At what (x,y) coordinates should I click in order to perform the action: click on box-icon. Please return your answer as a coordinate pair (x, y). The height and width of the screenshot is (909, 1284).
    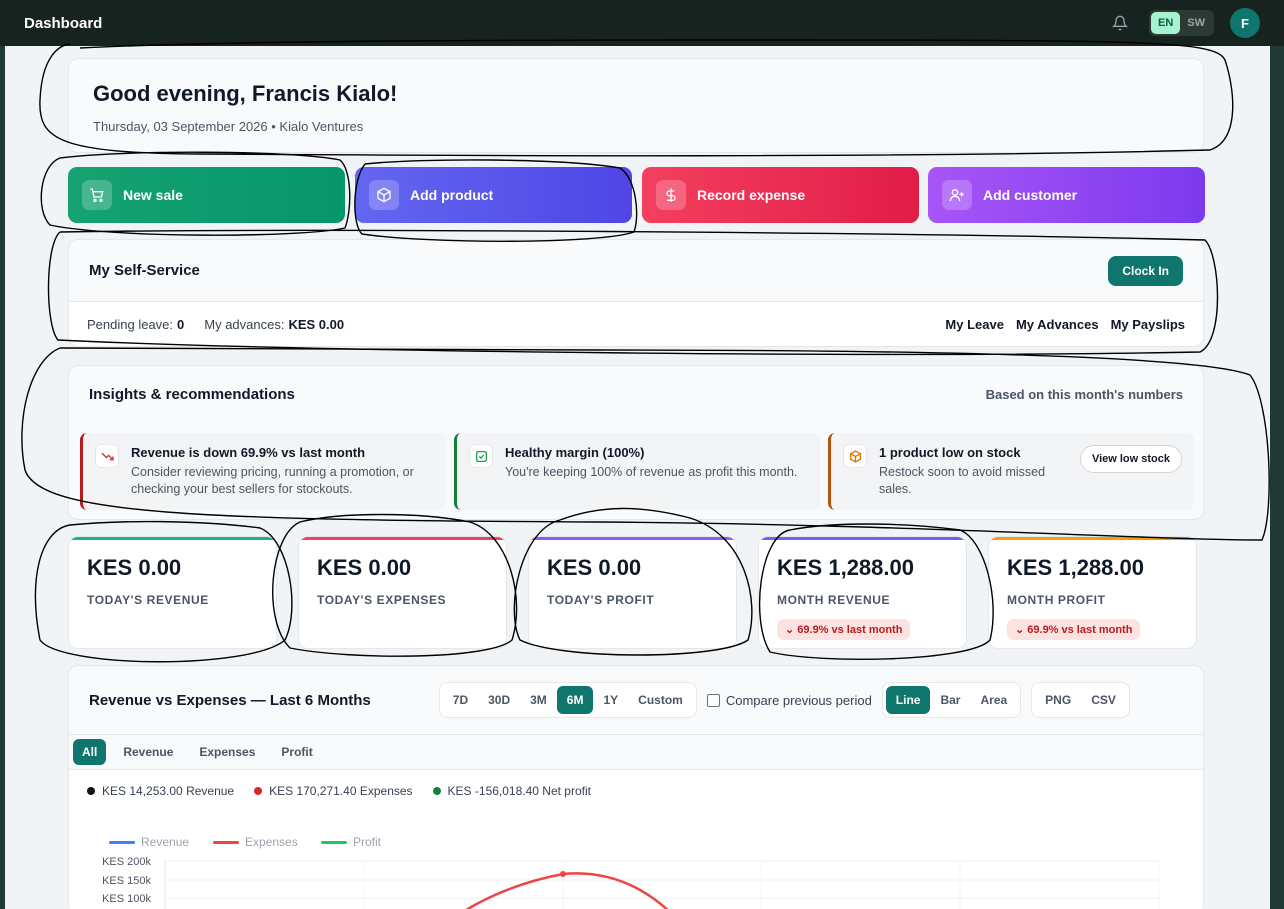
    Looking at the image, I should click on (384, 195).